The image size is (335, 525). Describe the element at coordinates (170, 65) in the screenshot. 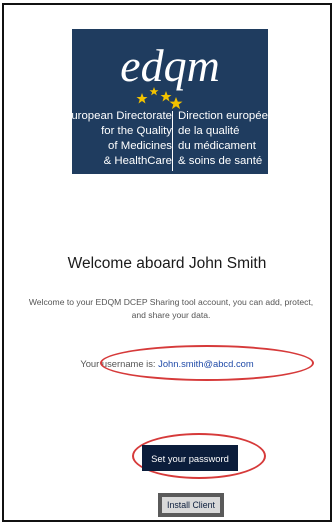

I see `svg-text: edqm` at that location.